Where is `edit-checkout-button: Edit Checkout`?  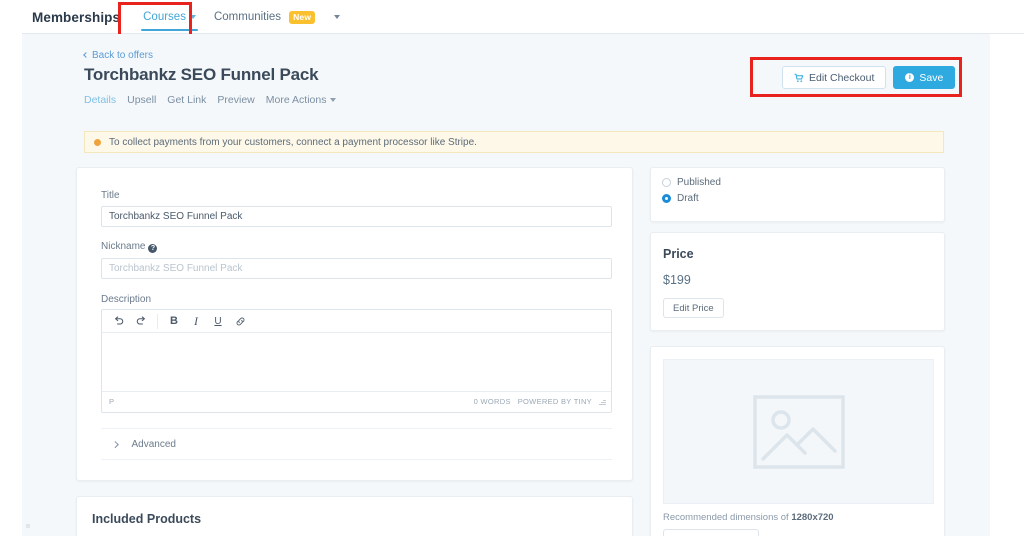 edit-checkout-button: Edit Checkout is located at coordinates (834, 77).